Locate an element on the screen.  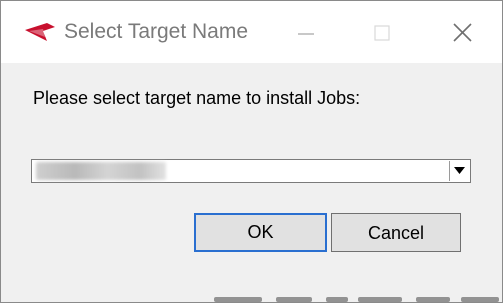
maximize-button is located at coordinates (385, 32).